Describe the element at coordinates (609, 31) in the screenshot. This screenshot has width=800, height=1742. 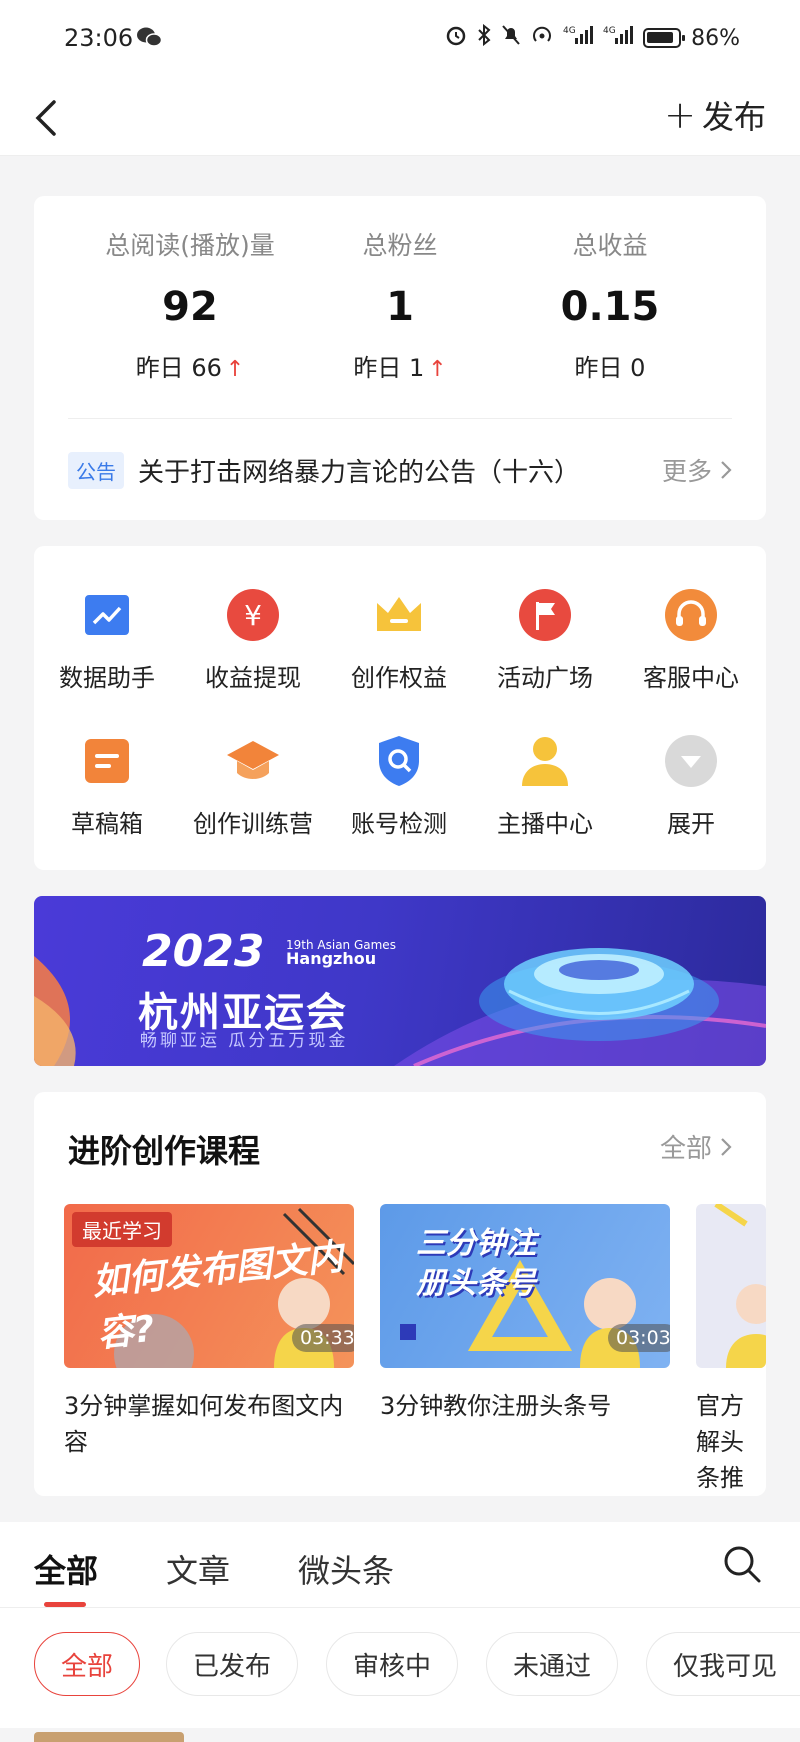
I see `network-type-2: 4G` at that location.